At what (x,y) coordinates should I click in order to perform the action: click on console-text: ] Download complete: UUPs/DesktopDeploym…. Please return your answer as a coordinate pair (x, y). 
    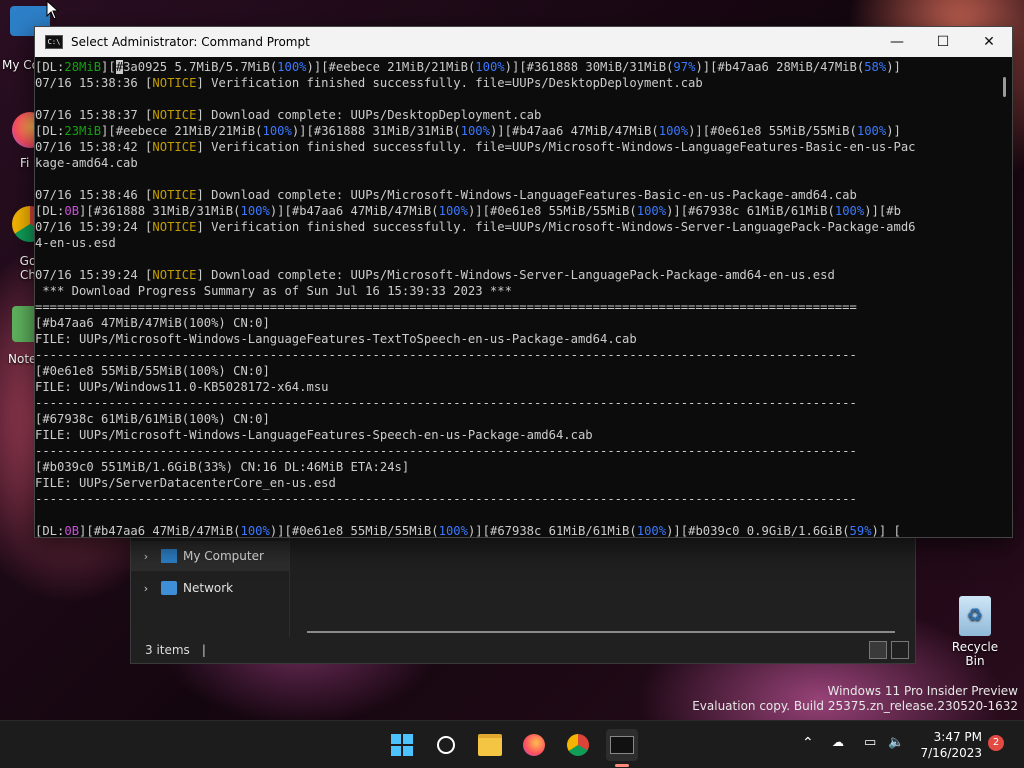
    Looking at the image, I should click on (369, 115).